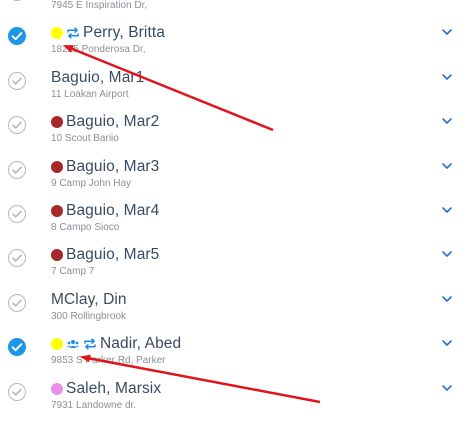  Describe the element at coordinates (233, 7) in the screenshot. I see `list-item: 7945 E Inspiration Dr,` at that location.